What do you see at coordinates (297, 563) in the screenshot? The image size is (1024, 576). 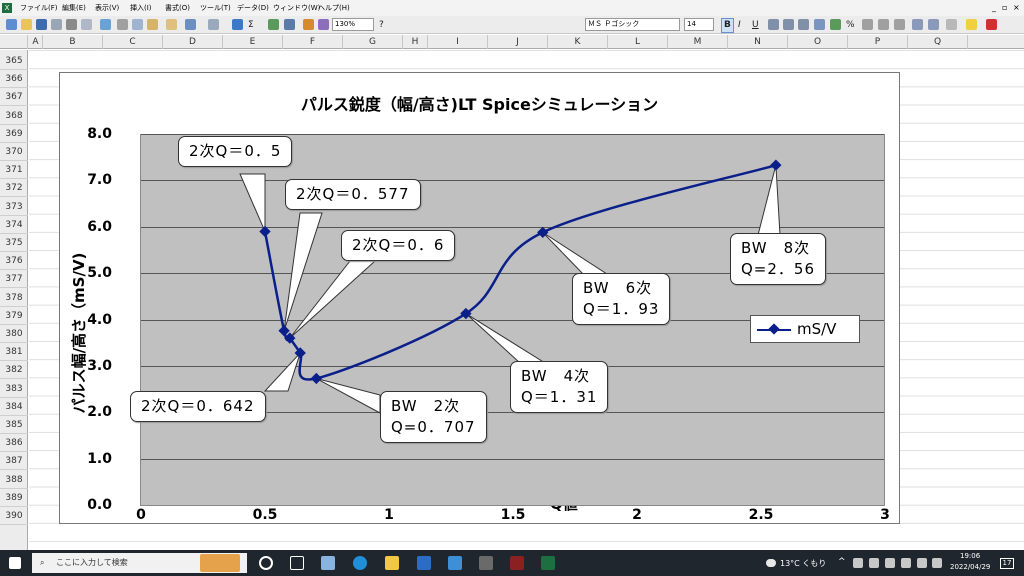 I see `task-view-icon` at bounding box center [297, 563].